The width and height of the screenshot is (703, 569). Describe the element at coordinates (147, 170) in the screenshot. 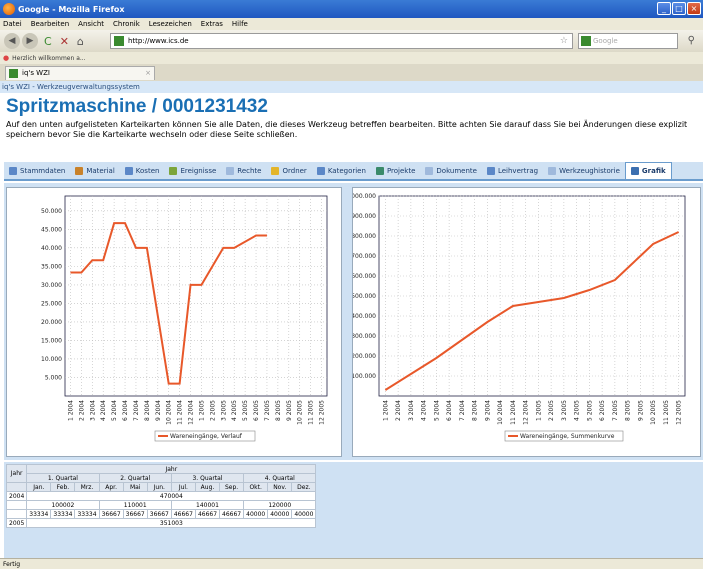

I see `tab-label: Kosten` at that location.